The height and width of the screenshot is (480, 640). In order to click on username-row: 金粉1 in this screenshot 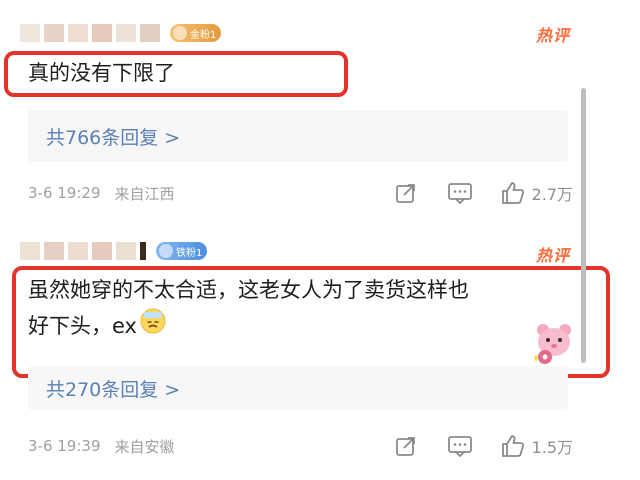, I will do `click(121, 33)`.